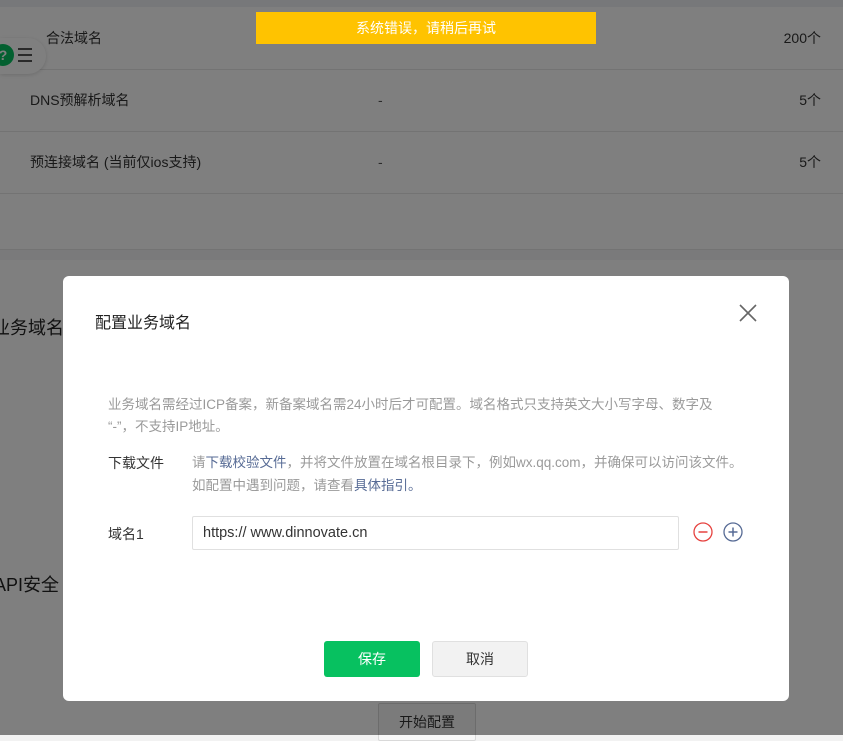  I want to click on download-file-label: 下载文件, so click(136, 463).